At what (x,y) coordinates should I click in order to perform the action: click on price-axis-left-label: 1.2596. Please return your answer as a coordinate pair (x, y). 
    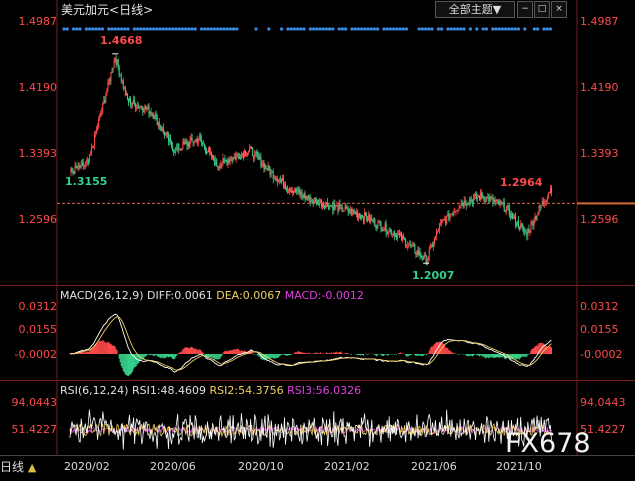
    Looking at the image, I should click on (38, 219).